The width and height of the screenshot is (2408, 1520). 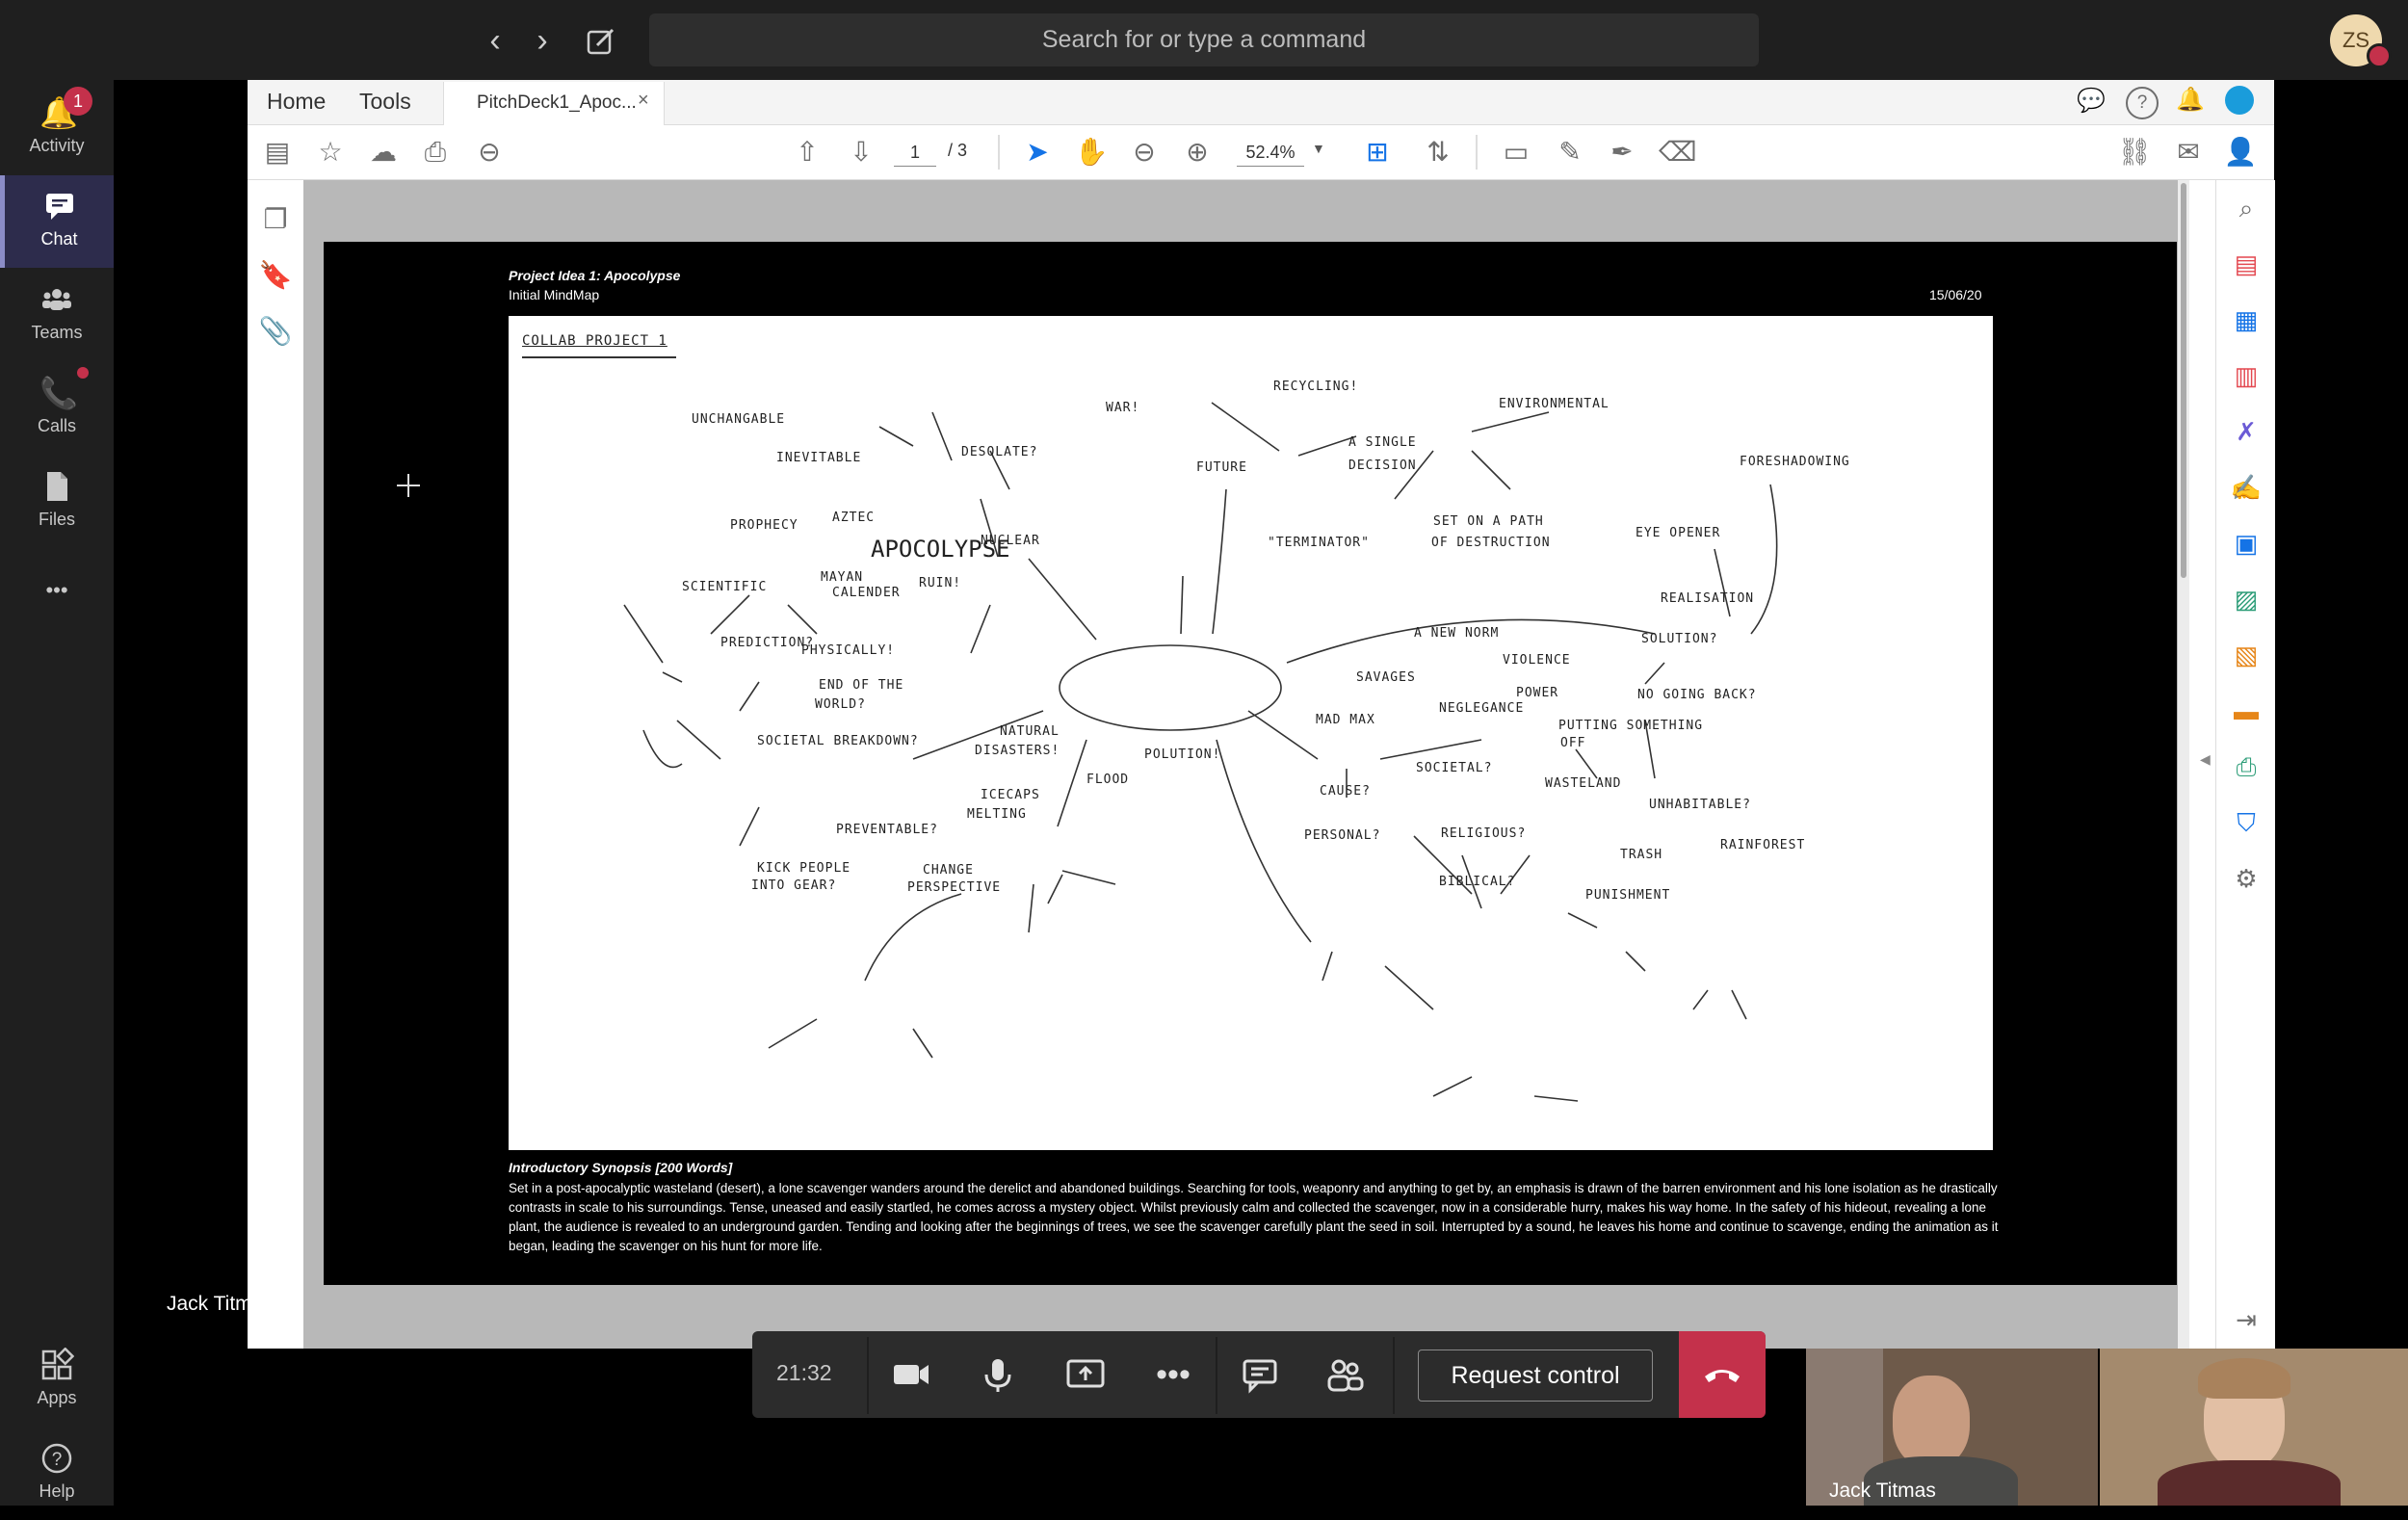 What do you see at coordinates (1091, 152) in the screenshot?
I see `hand-icon: ✋` at bounding box center [1091, 152].